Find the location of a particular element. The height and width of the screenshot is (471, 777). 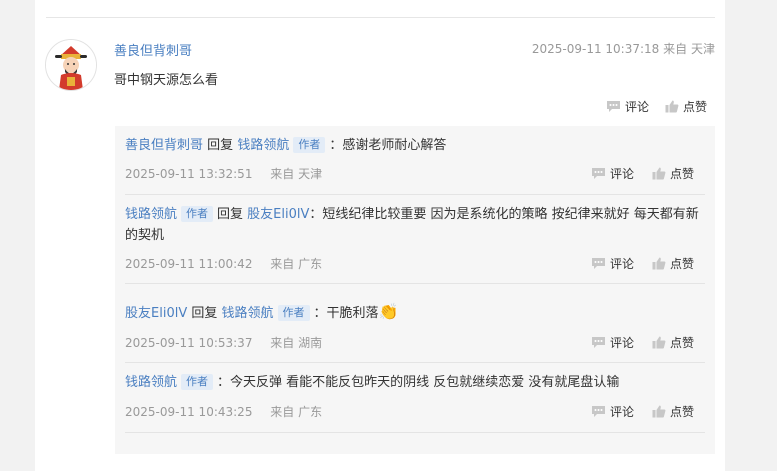

comment-reply-button: 评论 is located at coordinates (627, 106).